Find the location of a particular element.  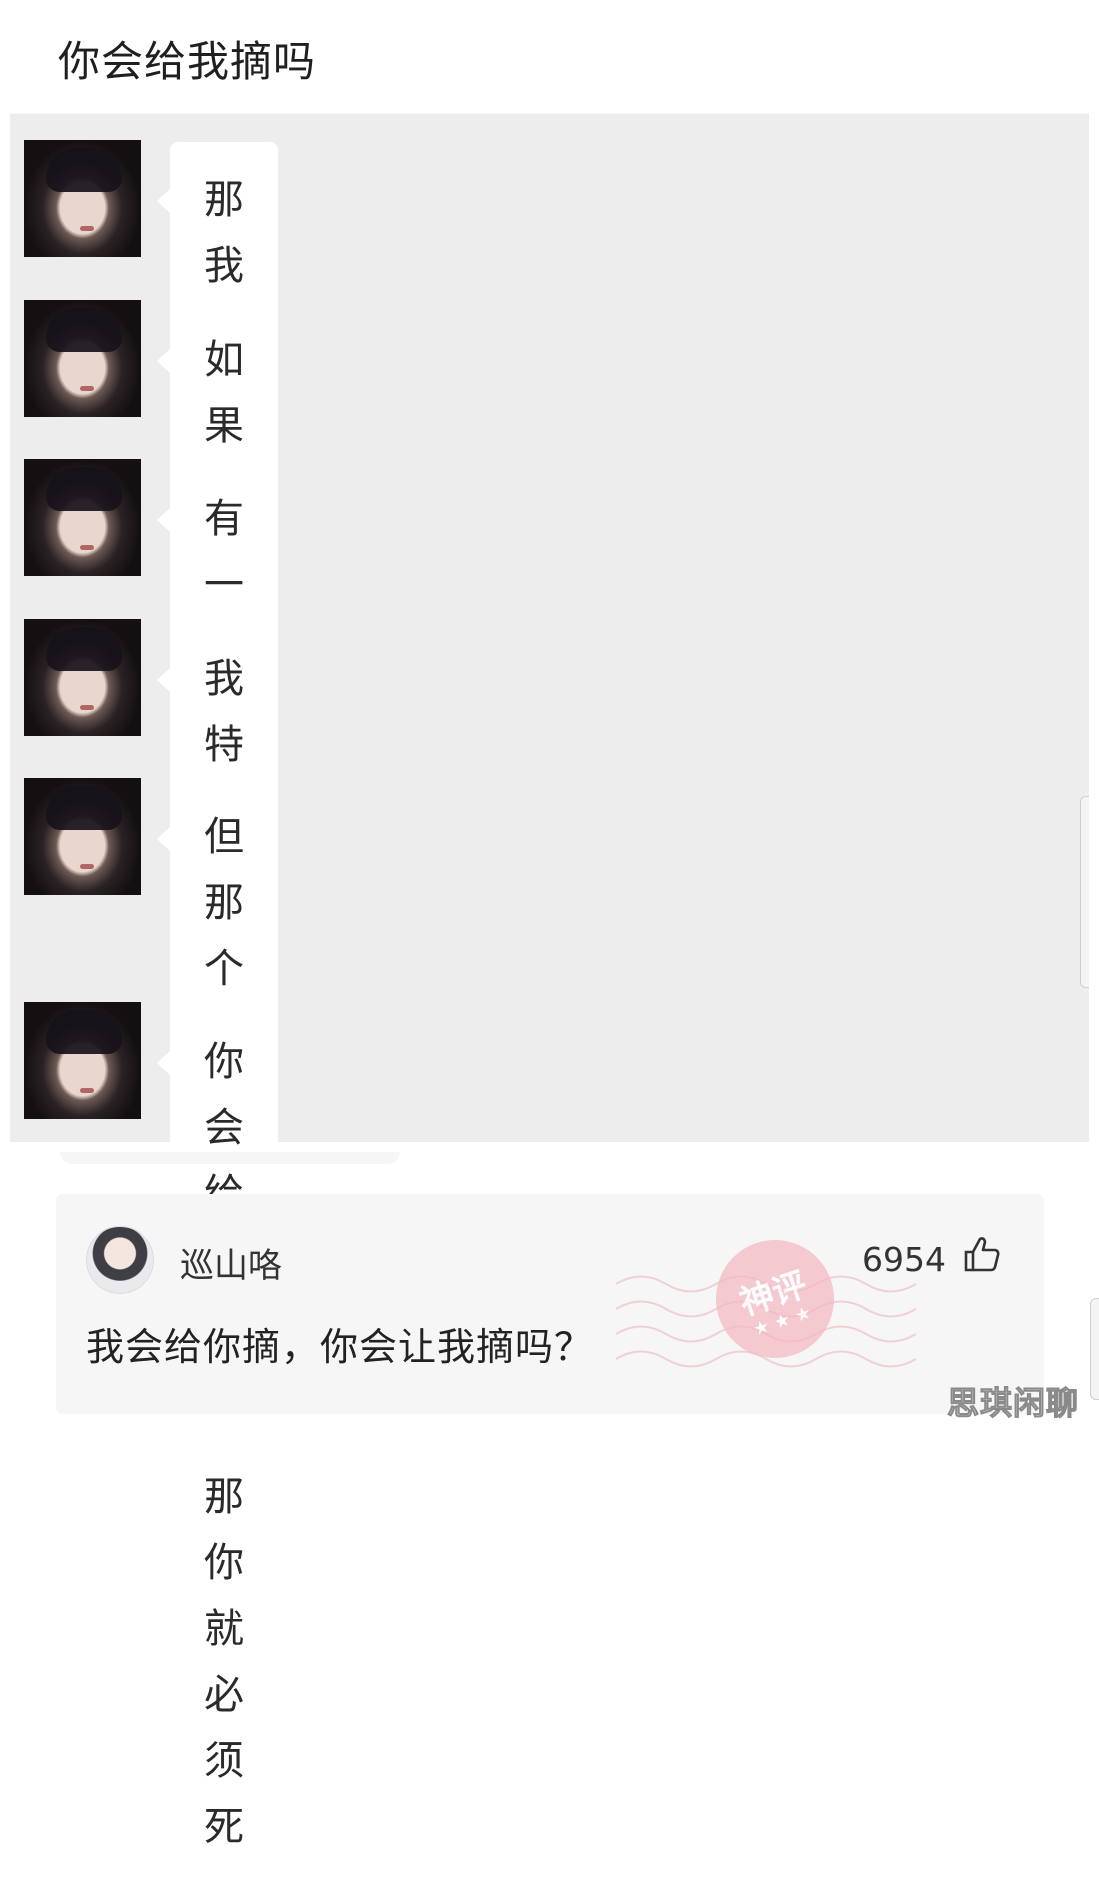

divider is located at coordinates (230, 1158).